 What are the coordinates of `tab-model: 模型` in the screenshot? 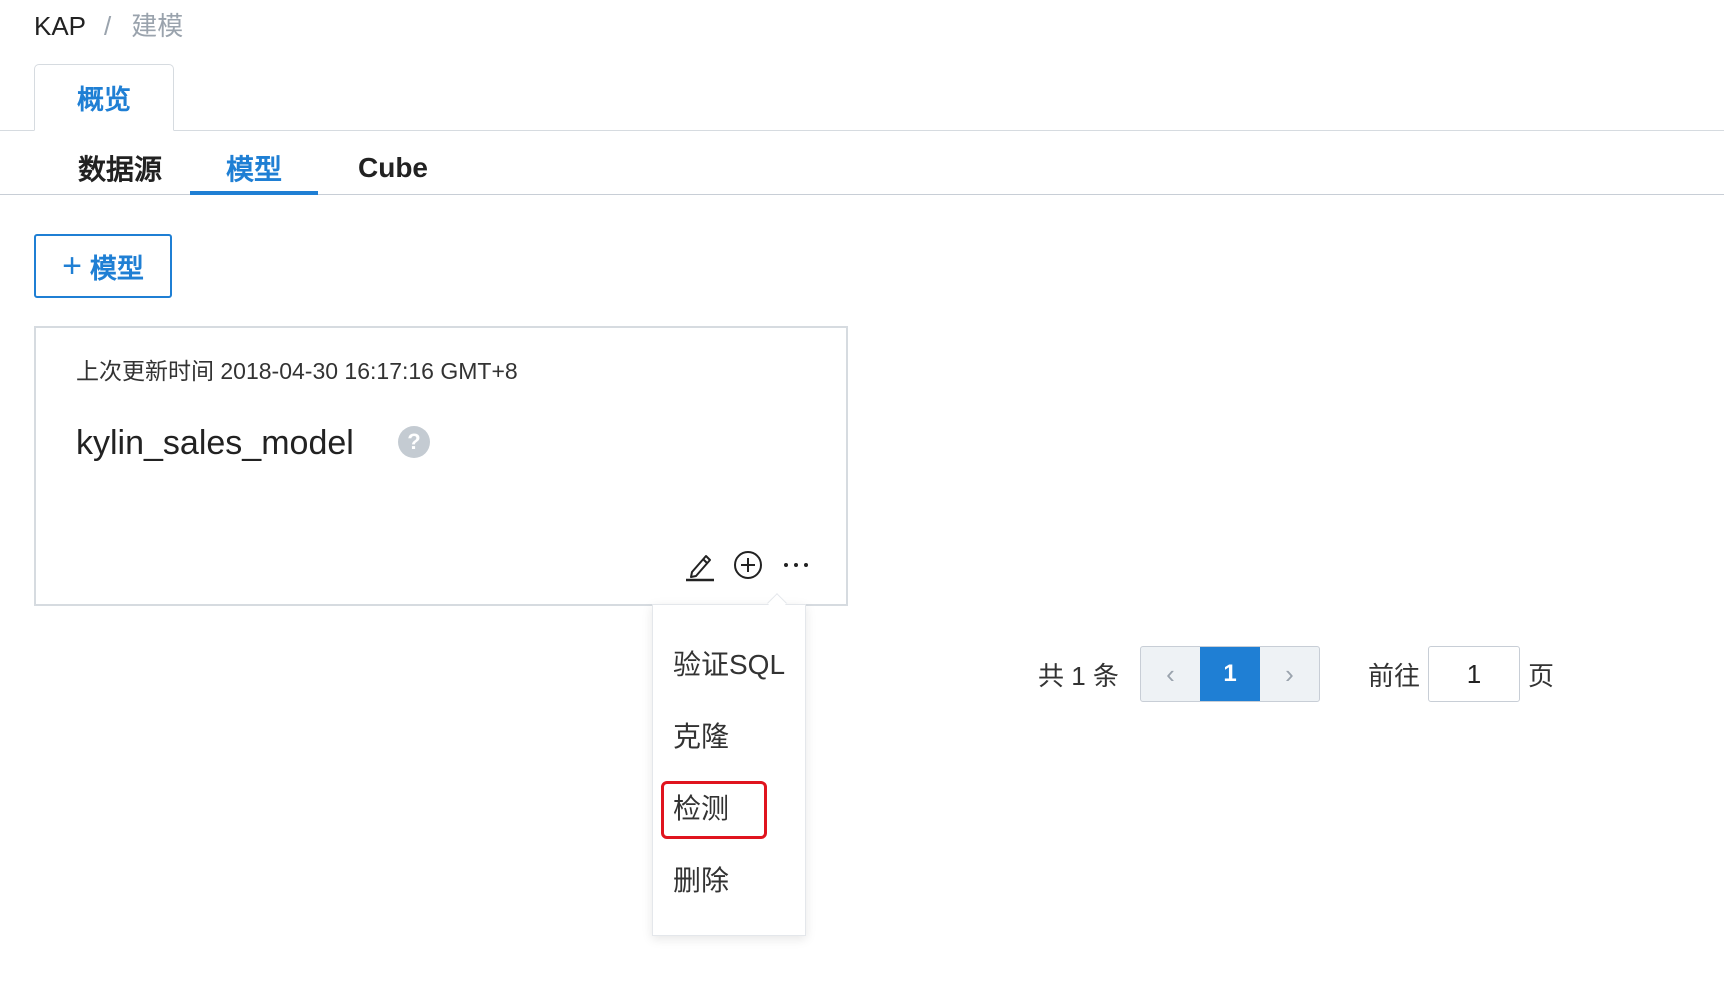 It's located at (254, 168).